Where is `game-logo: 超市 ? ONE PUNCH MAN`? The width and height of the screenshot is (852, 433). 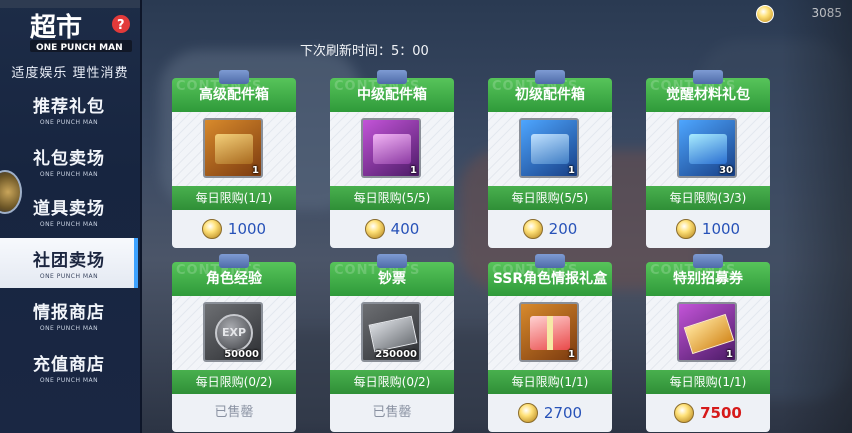 game-logo: 超市 ? ONE PUNCH MAN is located at coordinates (81, 32).